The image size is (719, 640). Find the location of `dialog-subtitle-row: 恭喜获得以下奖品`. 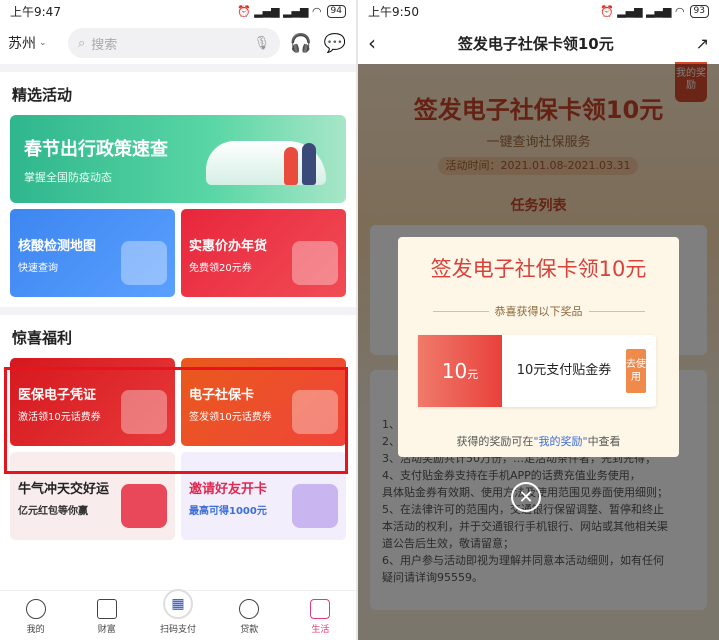

dialog-subtitle-row: 恭喜获得以下奖品 is located at coordinates (538, 311).